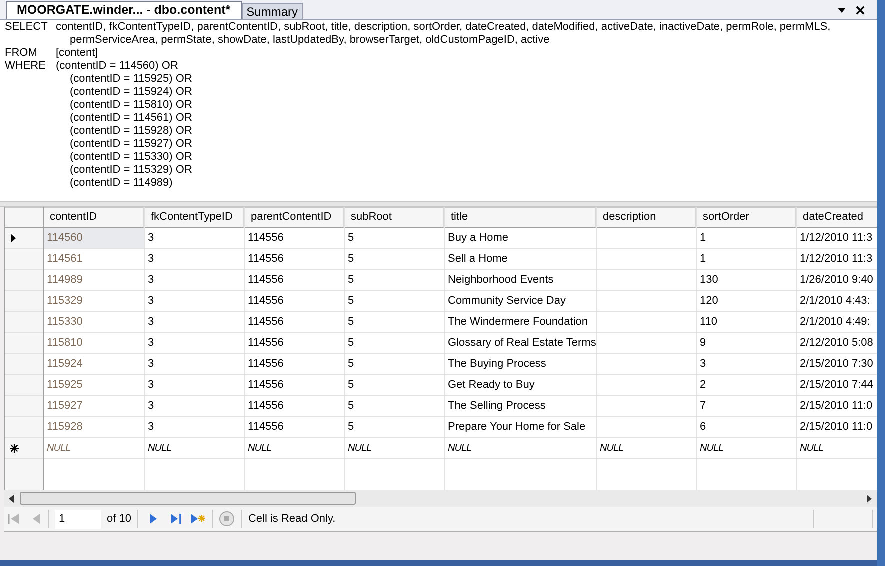 The width and height of the screenshot is (885, 566). I want to click on scrollbar-thumb, so click(188, 498).